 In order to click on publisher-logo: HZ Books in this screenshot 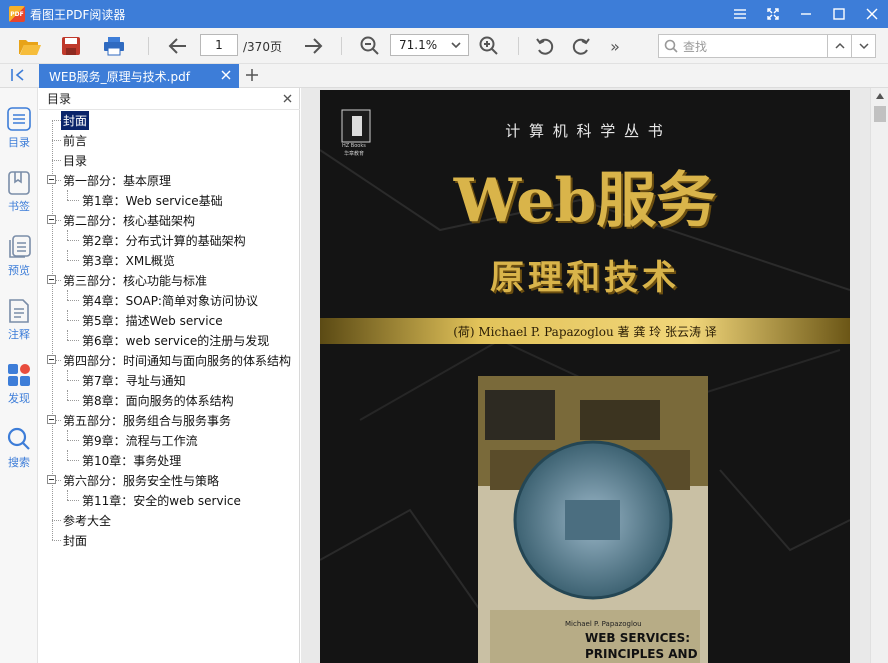, I will do `click(354, 146)`.